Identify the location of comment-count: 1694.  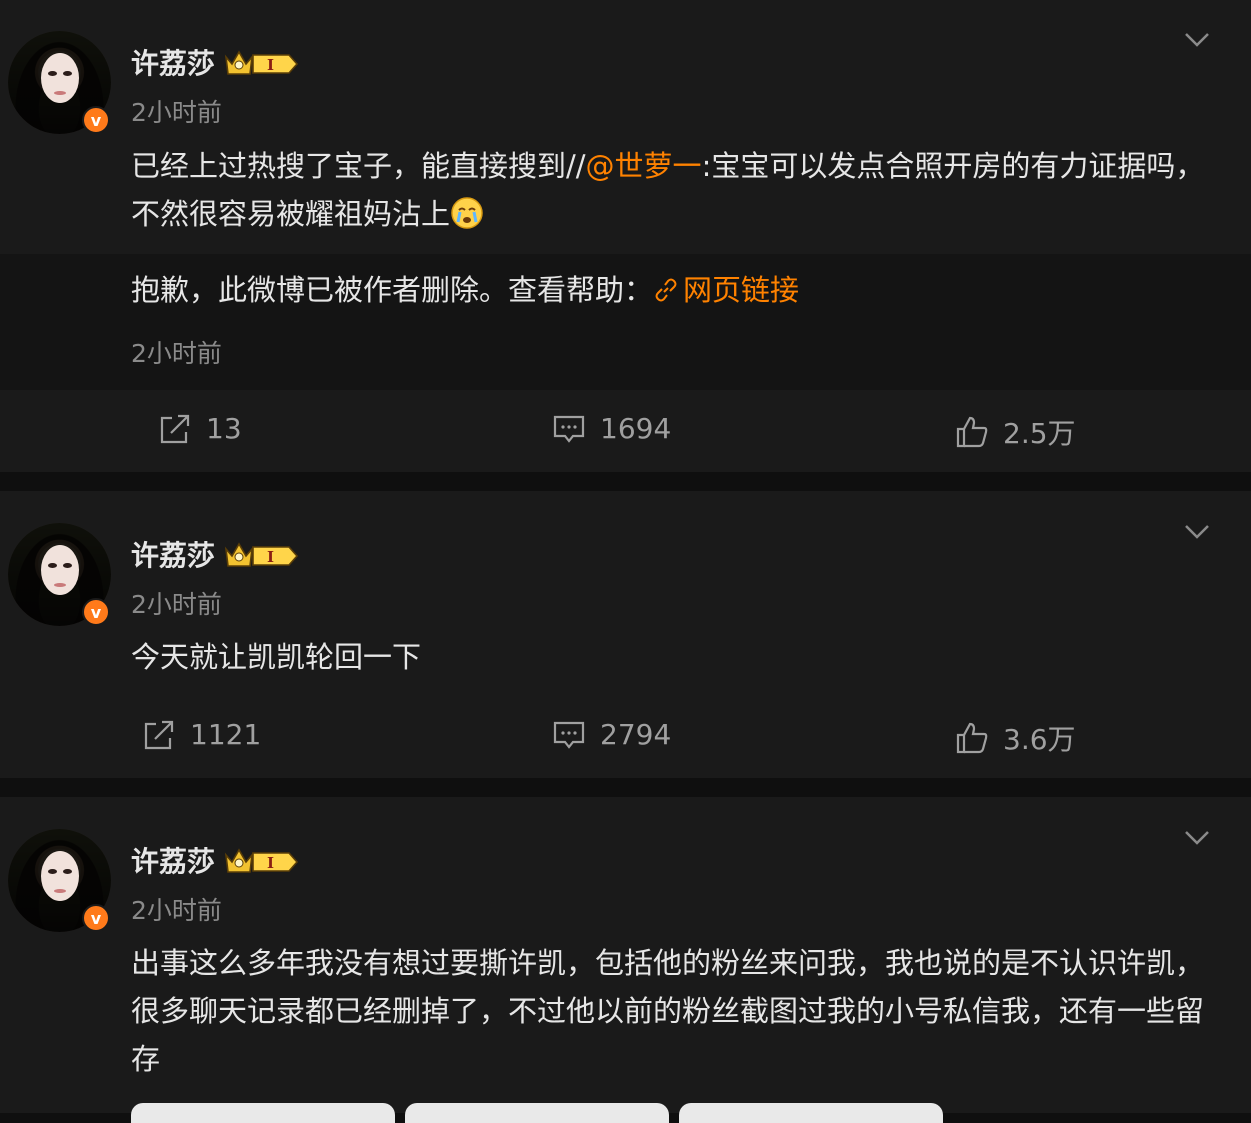
(636, 428).